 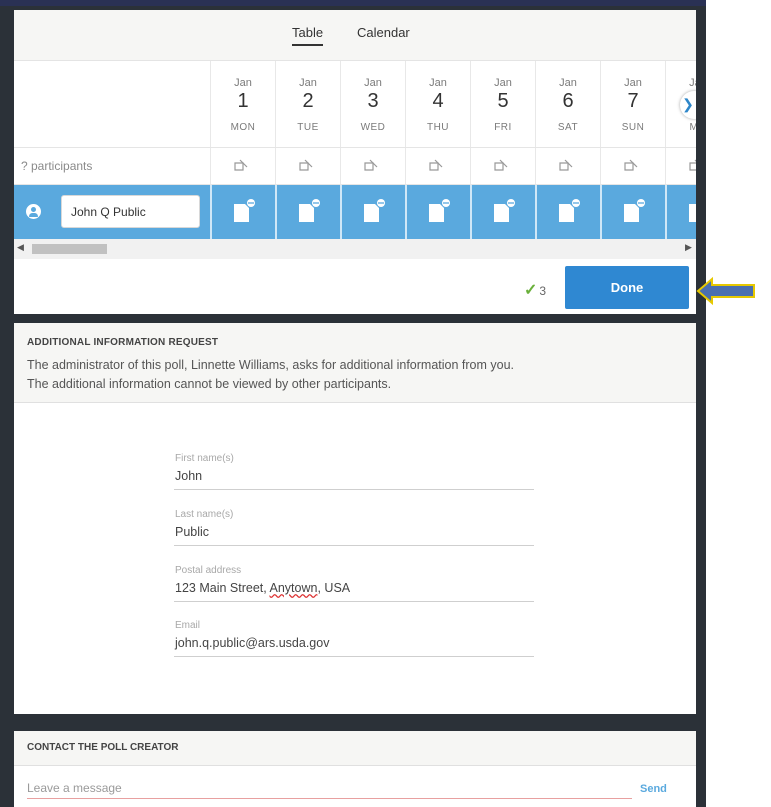 I want to click on message-input, so click(x=329, y=788).